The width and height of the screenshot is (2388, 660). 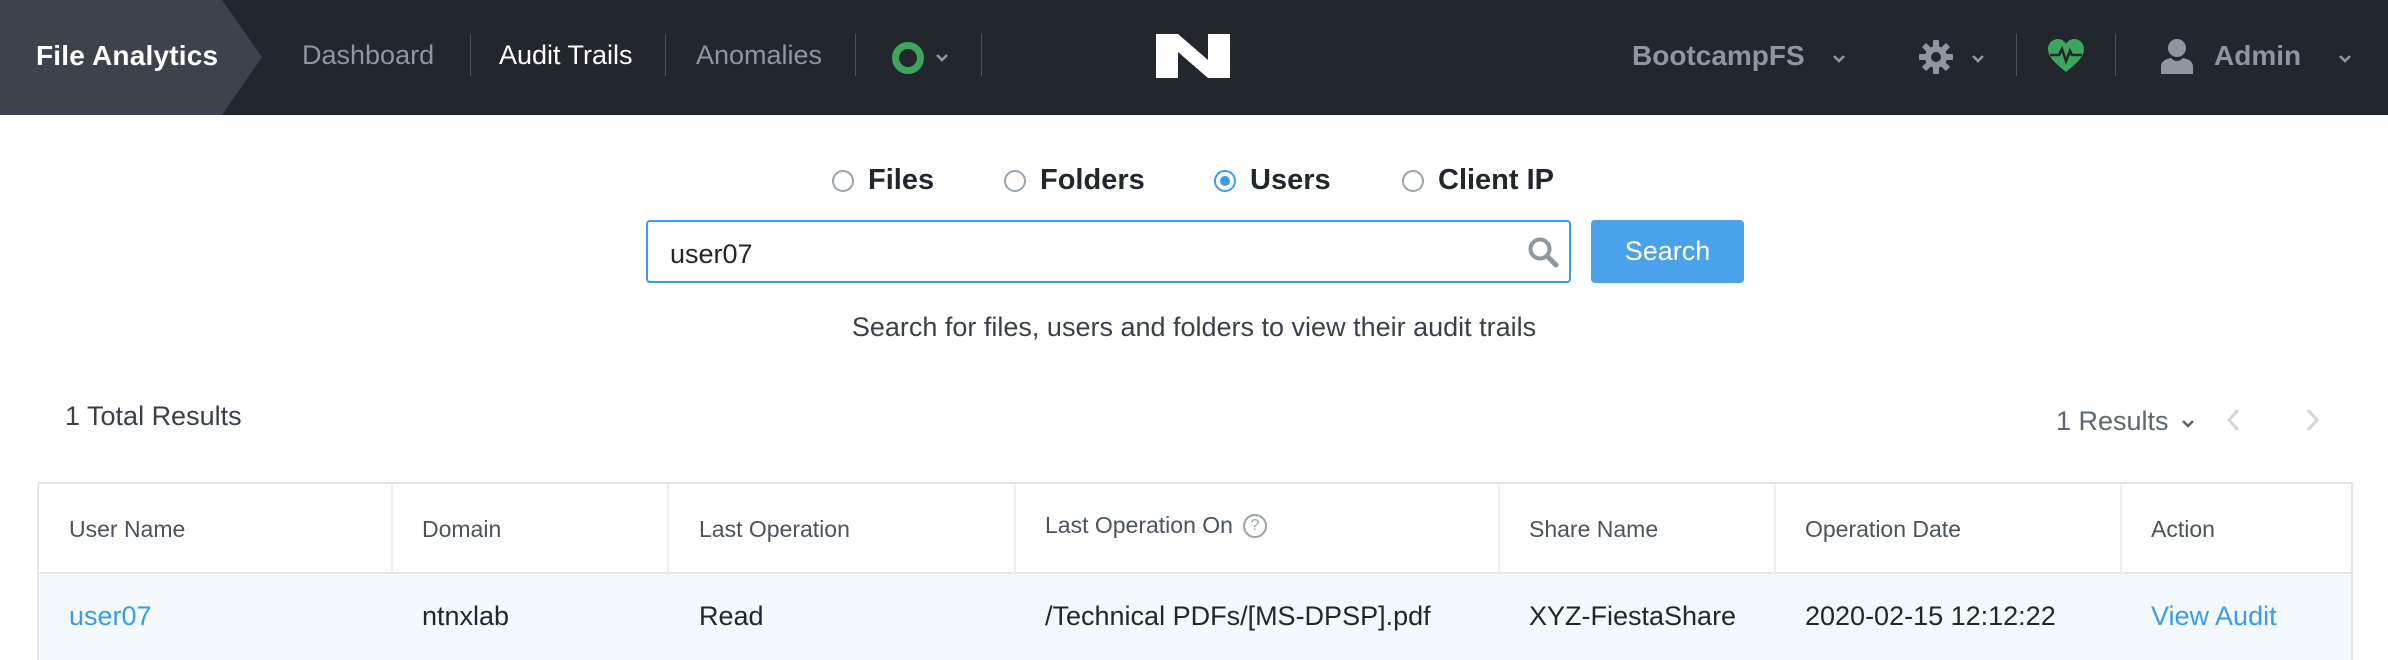 What do you see at coordinates (1667, 251) in the screenshot?
I see `search-button: Search` at bounding box center [1667, 251].